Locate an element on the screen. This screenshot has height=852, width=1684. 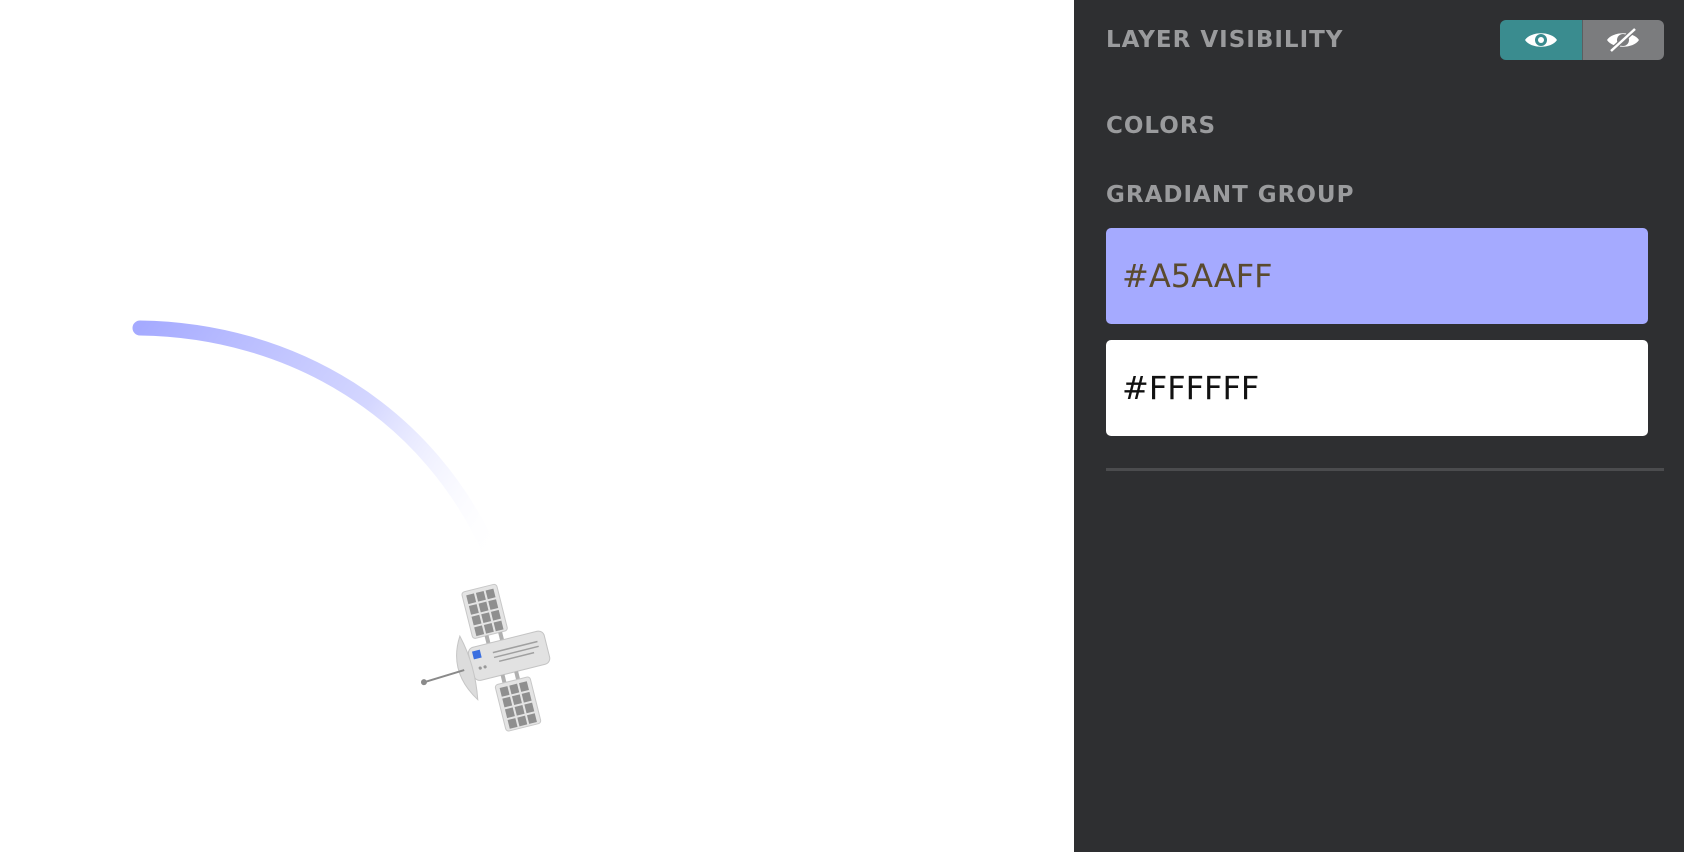
orbit-arc is located at coordinates (317, 444).